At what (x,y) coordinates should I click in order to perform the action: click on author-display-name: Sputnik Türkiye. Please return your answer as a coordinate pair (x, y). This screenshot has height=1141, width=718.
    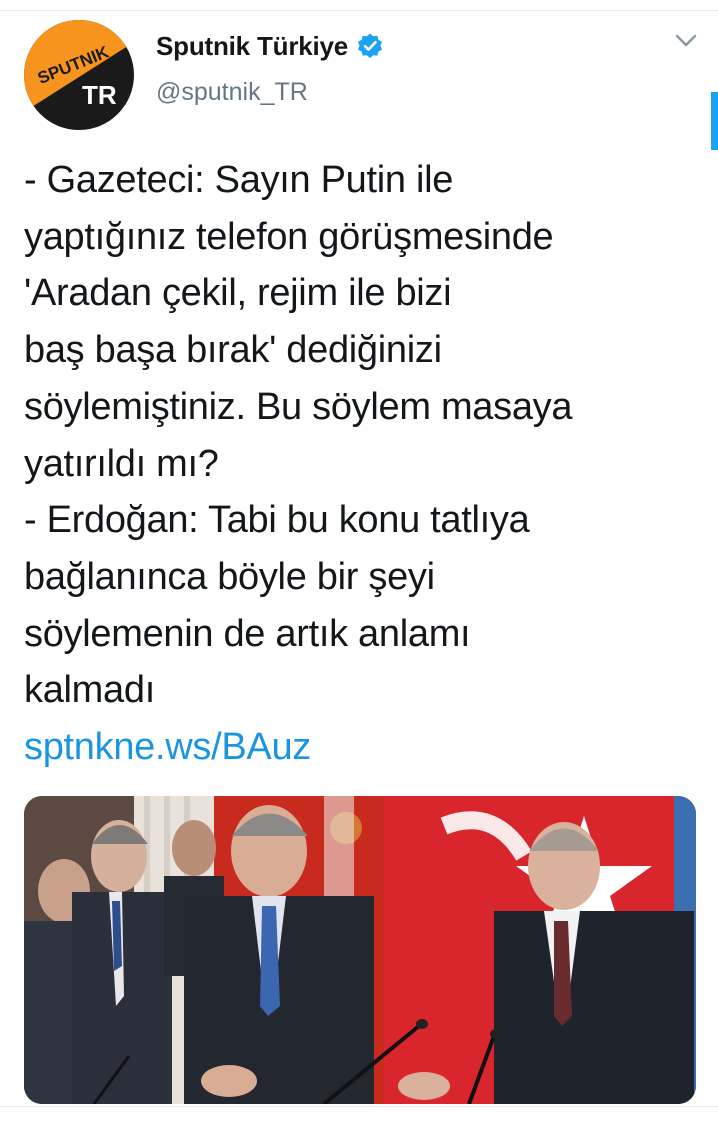
    Looking at the image, I should click on (252, 46).